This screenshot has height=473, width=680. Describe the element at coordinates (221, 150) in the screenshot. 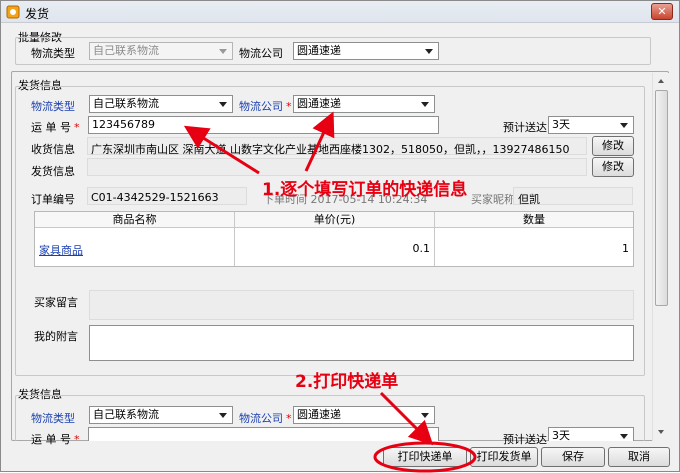

I see `arrow-to-waybill` at that location.